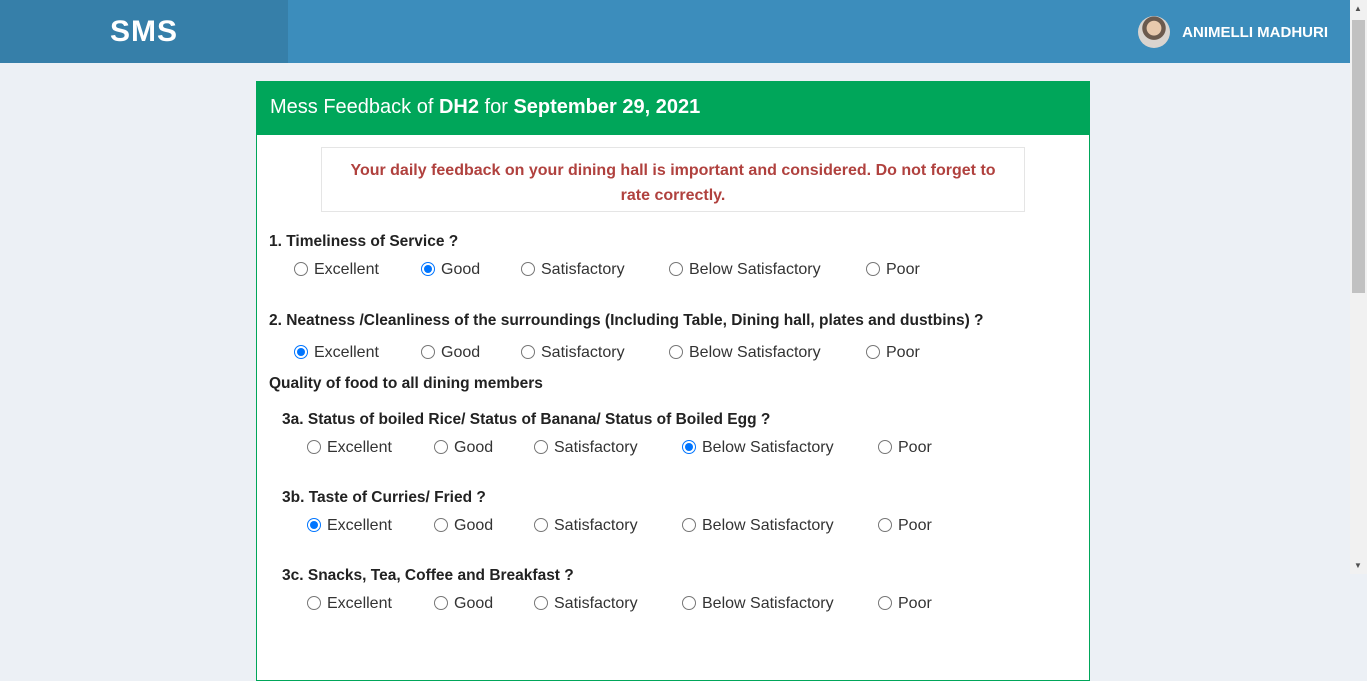 This screenshot has width=1367, height=681. I want to click on scroll-down-icon: ▼, so click(1358, 565).